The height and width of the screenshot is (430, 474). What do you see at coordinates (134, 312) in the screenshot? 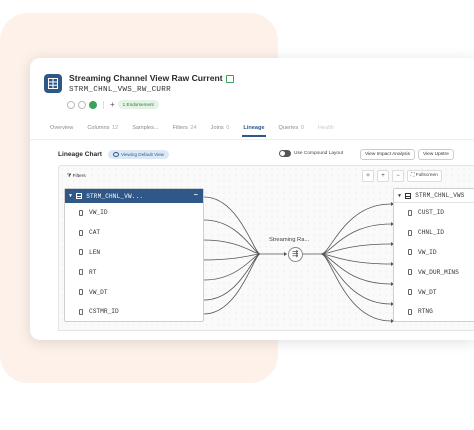
I see `column-row: CSTMR_ID` at bounding box center [134, 312].